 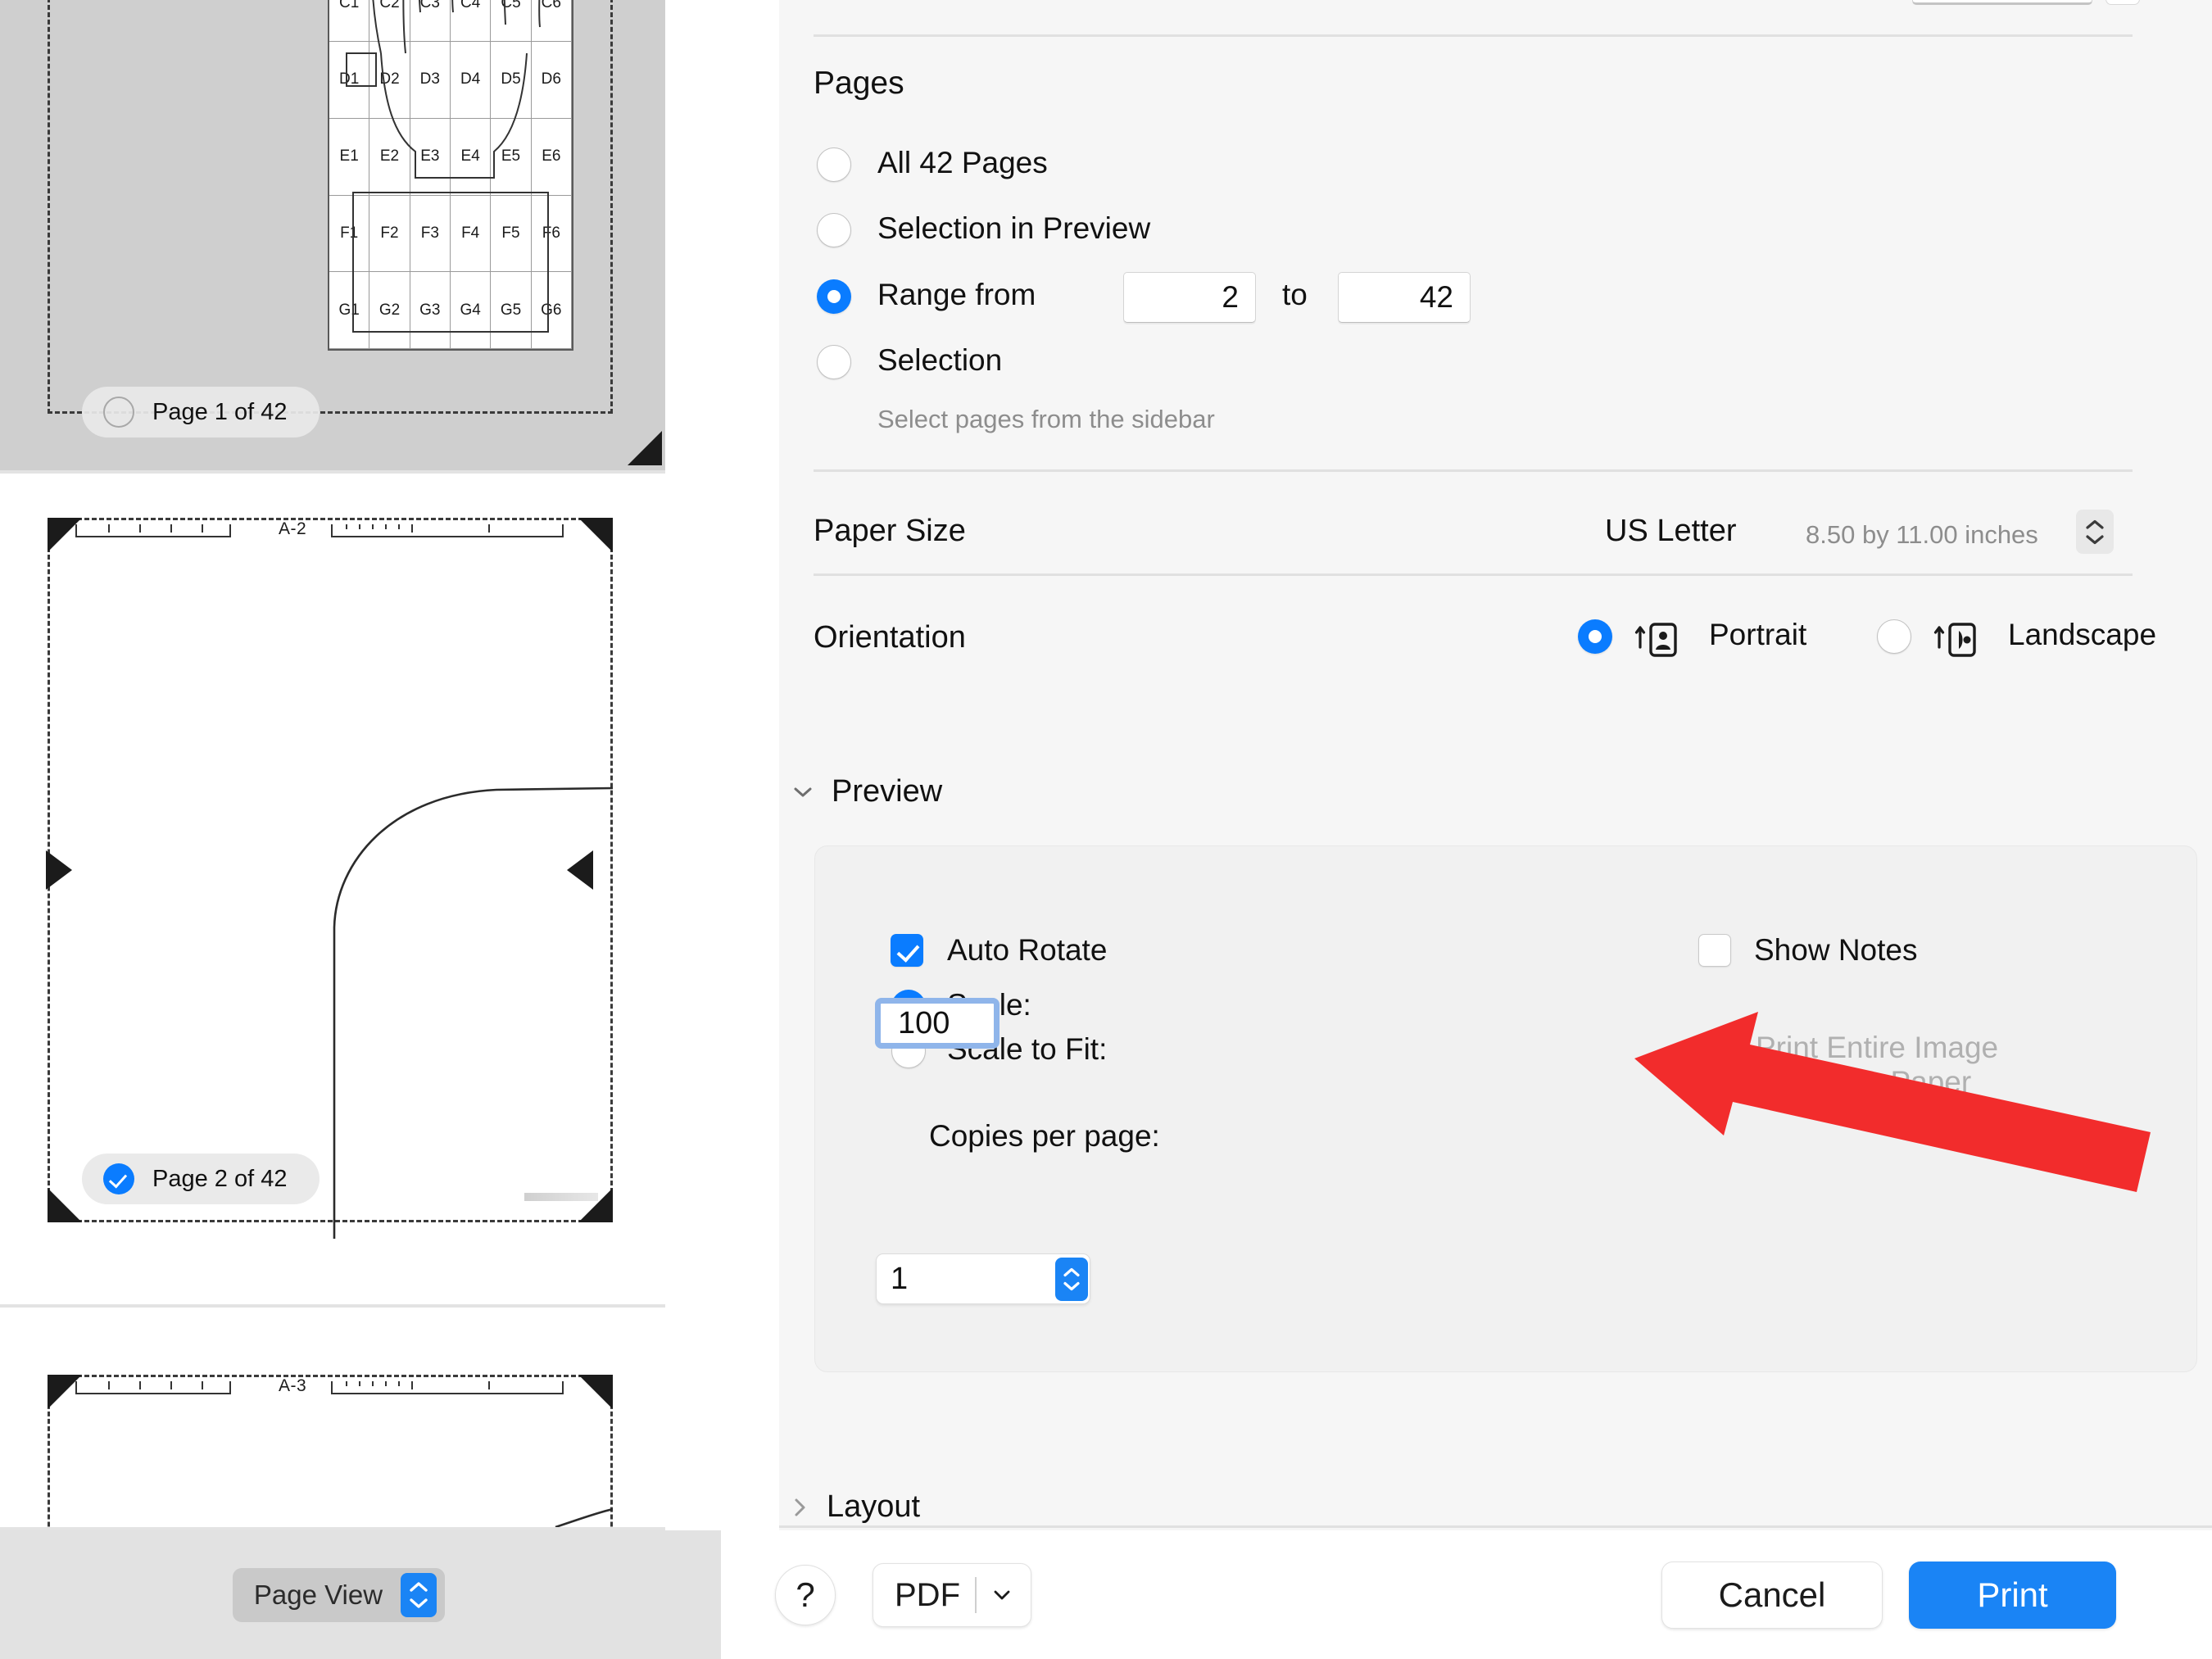 What do you see at coordinates (1295, 294) in the screenshot?
I see `range-to-label: to` at bounding box center [1295, 294].